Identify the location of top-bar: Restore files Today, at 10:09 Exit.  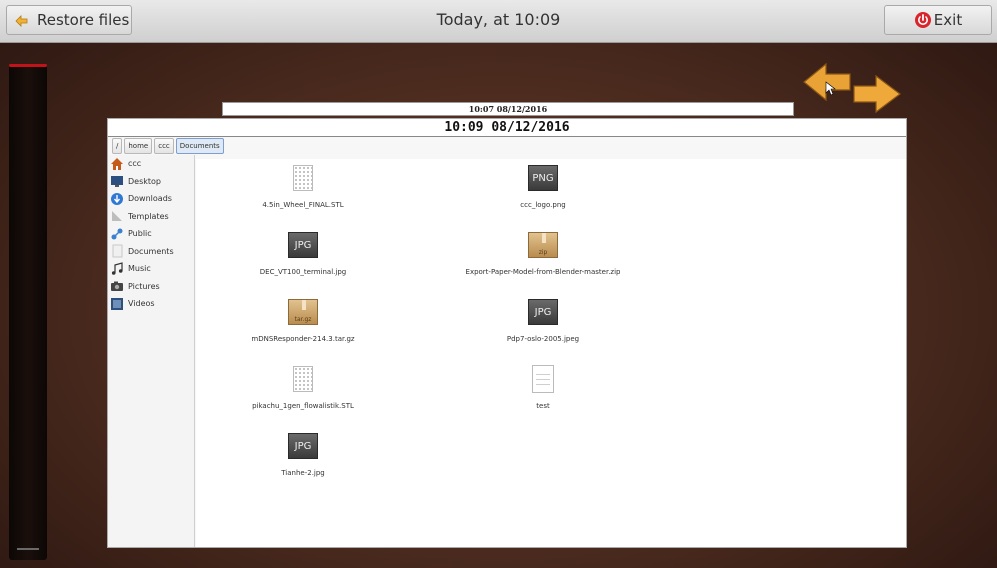
(498, 21).